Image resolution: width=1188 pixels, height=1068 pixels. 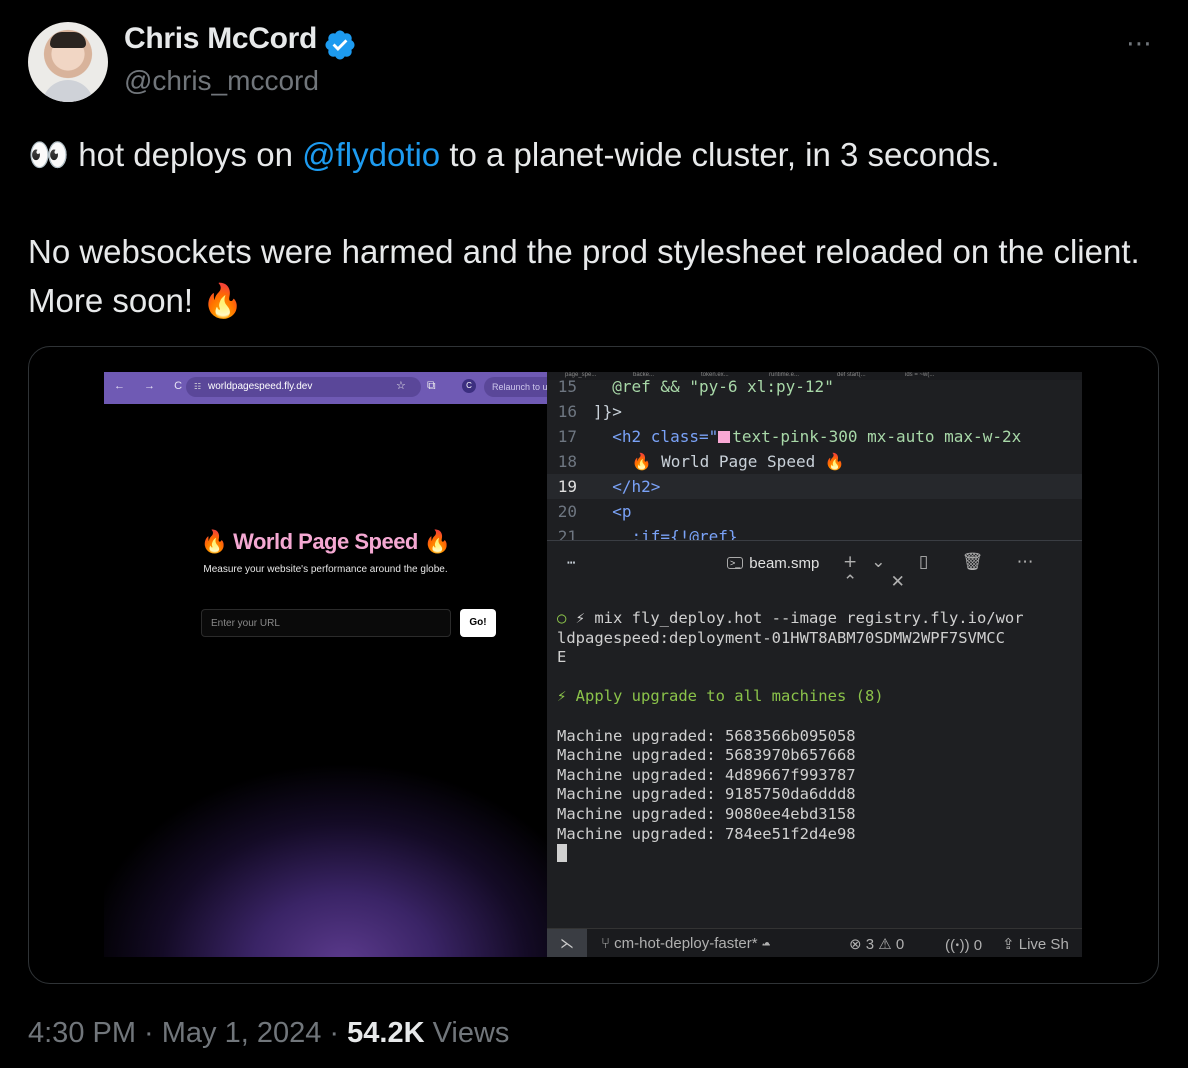 I want to click on author-name: Chris McCord, so click(x=220, y=39).